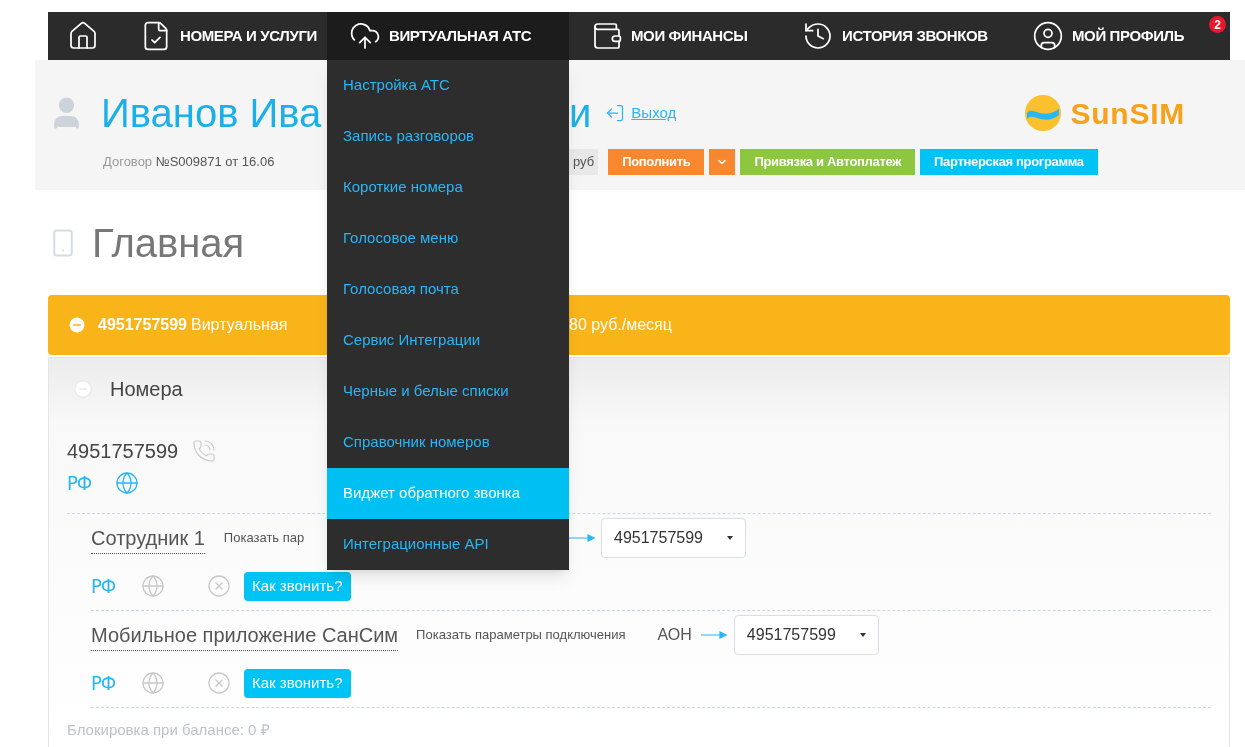 The image size is (1245, 747). I want to click on banner-number: 4951757599, so click(142, 325).